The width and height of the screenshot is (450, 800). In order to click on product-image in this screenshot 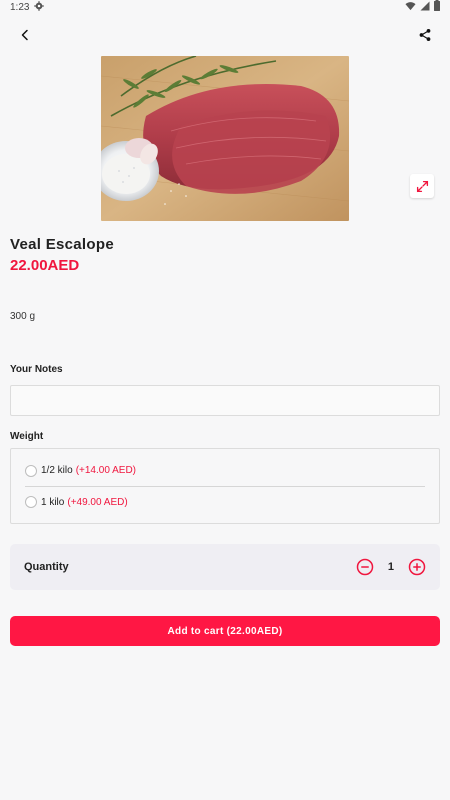, I will do `click(225, 138)`.